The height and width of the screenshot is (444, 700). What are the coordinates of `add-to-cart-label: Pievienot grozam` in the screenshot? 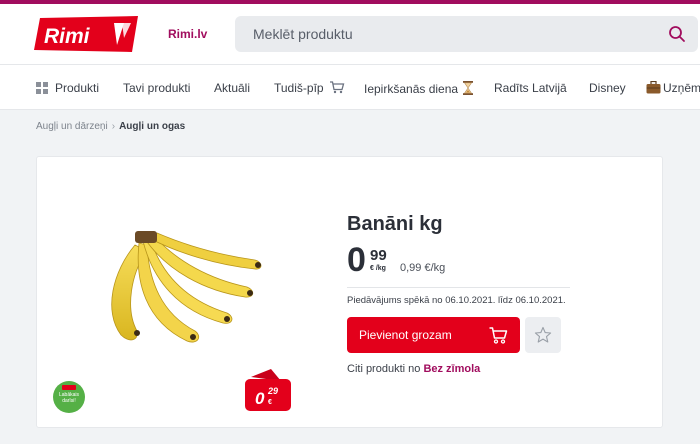 It's located at (405, 335).